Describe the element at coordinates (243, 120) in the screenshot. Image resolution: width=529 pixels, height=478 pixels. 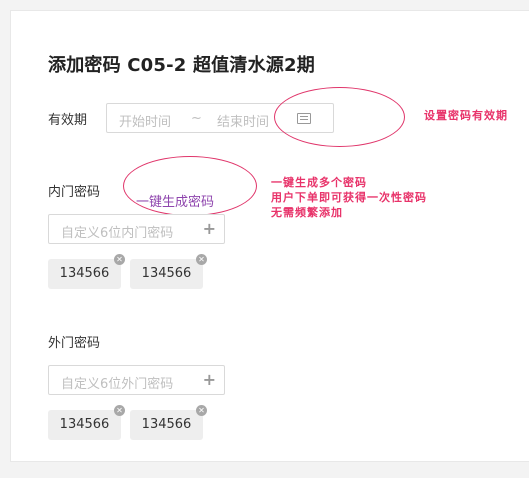
I see `end-time-placeholder: 结束时间` at that location.